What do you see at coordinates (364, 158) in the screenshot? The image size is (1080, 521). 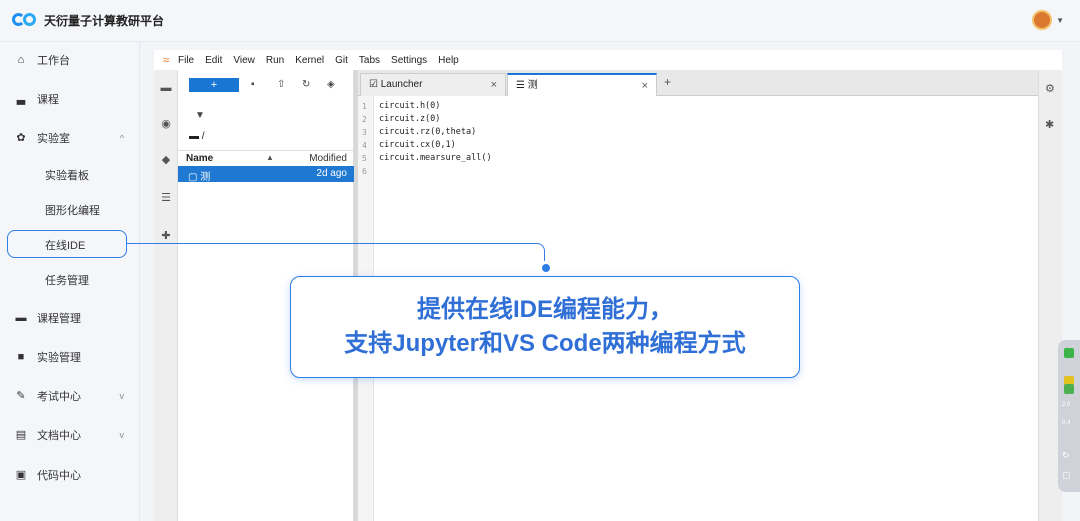 I see `line-number: 5` at bounding box center [364, 158].